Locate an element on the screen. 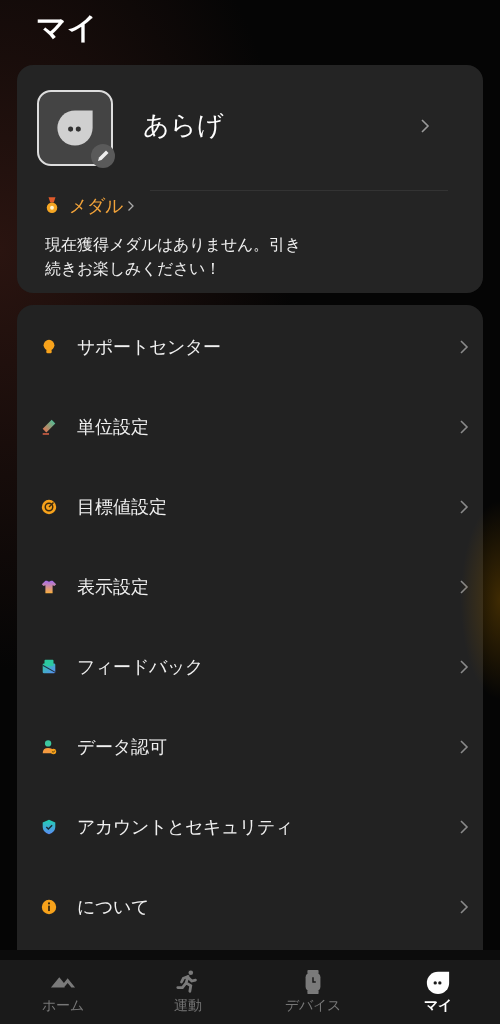  menu-item-label: 表示設定 is located at coordinates (113, 587).